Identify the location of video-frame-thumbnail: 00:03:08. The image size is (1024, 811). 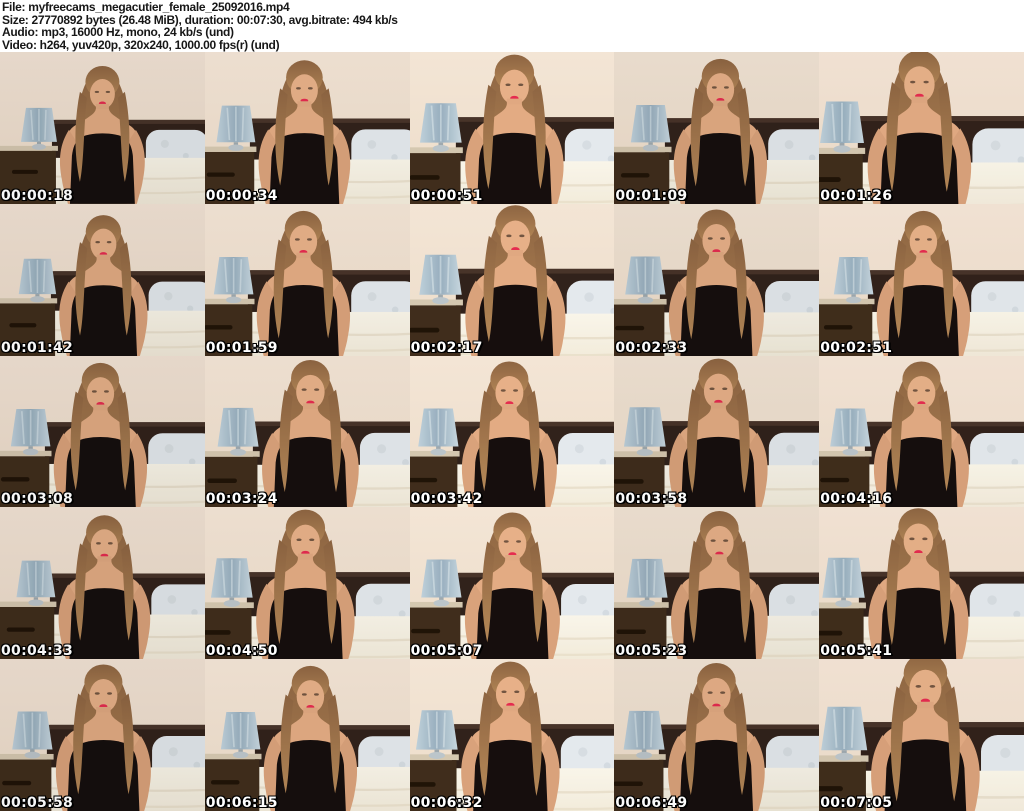
(102, 431).